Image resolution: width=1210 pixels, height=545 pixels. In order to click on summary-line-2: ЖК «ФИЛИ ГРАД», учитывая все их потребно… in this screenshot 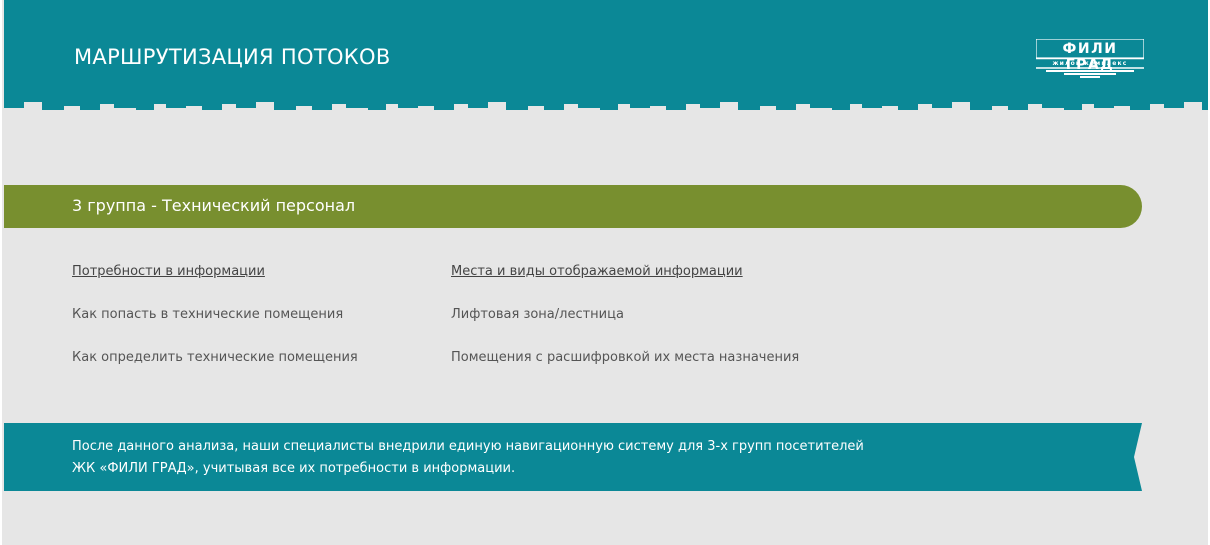, I will do `click(294, 468)`.